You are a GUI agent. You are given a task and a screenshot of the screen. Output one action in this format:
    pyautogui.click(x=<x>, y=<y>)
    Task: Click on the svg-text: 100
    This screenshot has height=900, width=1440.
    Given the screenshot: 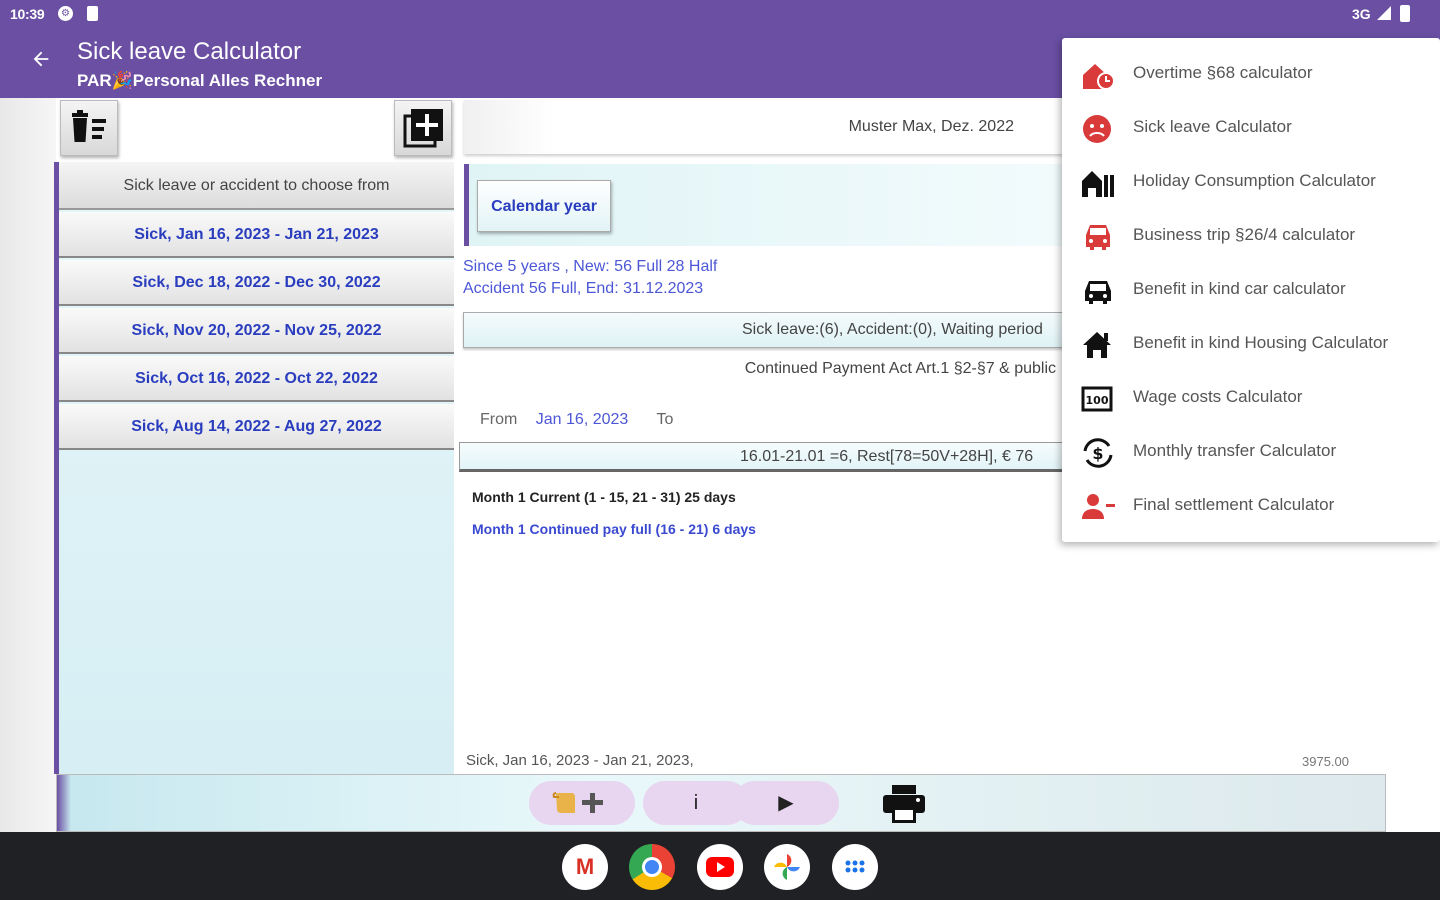 What is the action you would take?
    pyautogui.click(x=1097, y=400)
    